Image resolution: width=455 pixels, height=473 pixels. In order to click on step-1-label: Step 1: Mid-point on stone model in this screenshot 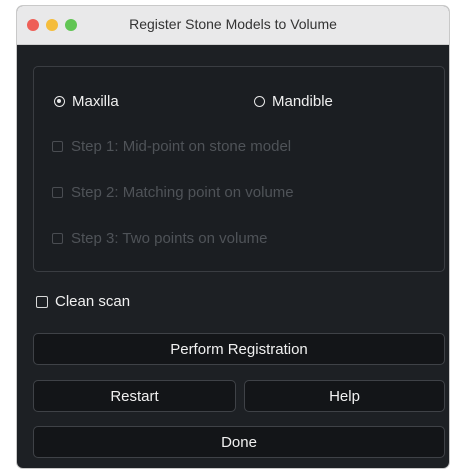, I will do `click(181, 146)`.